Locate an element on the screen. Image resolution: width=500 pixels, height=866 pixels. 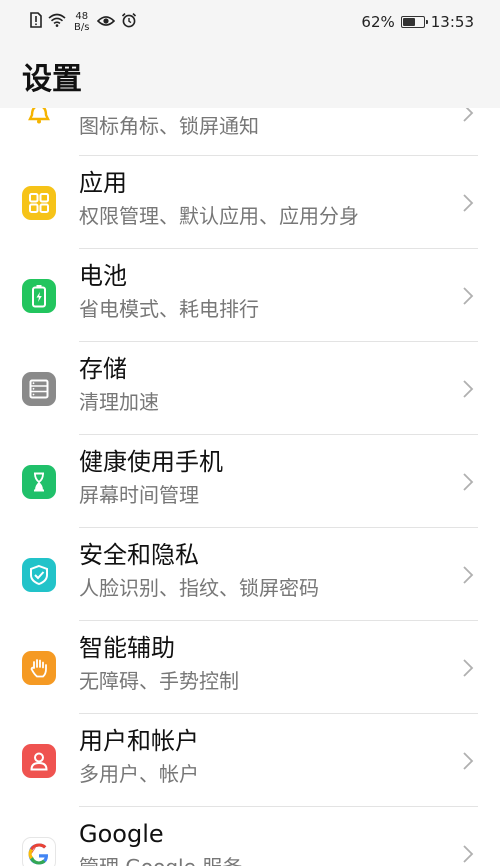
settings-item-digital-balance: 健康使用手机 屏幕时间管理 is located at coordinates (250, 481).